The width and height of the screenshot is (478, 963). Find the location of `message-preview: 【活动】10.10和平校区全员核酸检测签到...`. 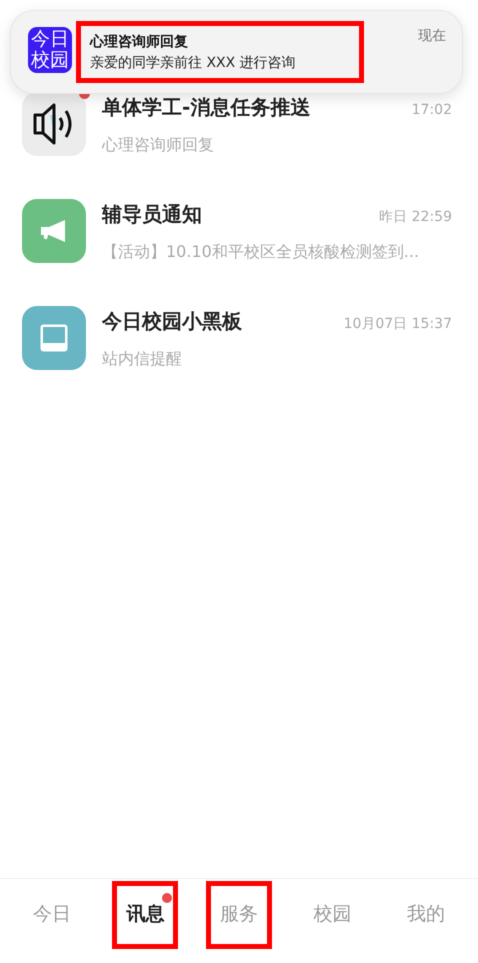

message-preview: 【活动】10.10和平校区全员核酸检测签到... is located at coordinates (261, 252).